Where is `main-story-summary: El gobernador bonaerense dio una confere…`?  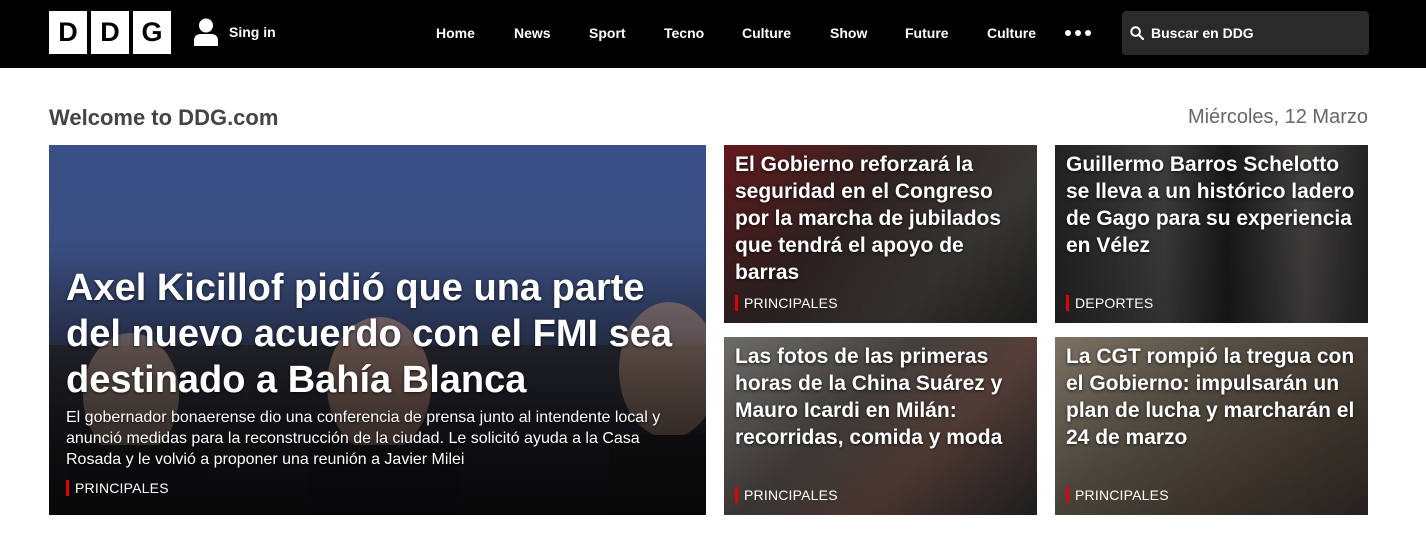 main-story-summary: El gobernador bonaerense dio una confere… is located at coordinates (363, 438).